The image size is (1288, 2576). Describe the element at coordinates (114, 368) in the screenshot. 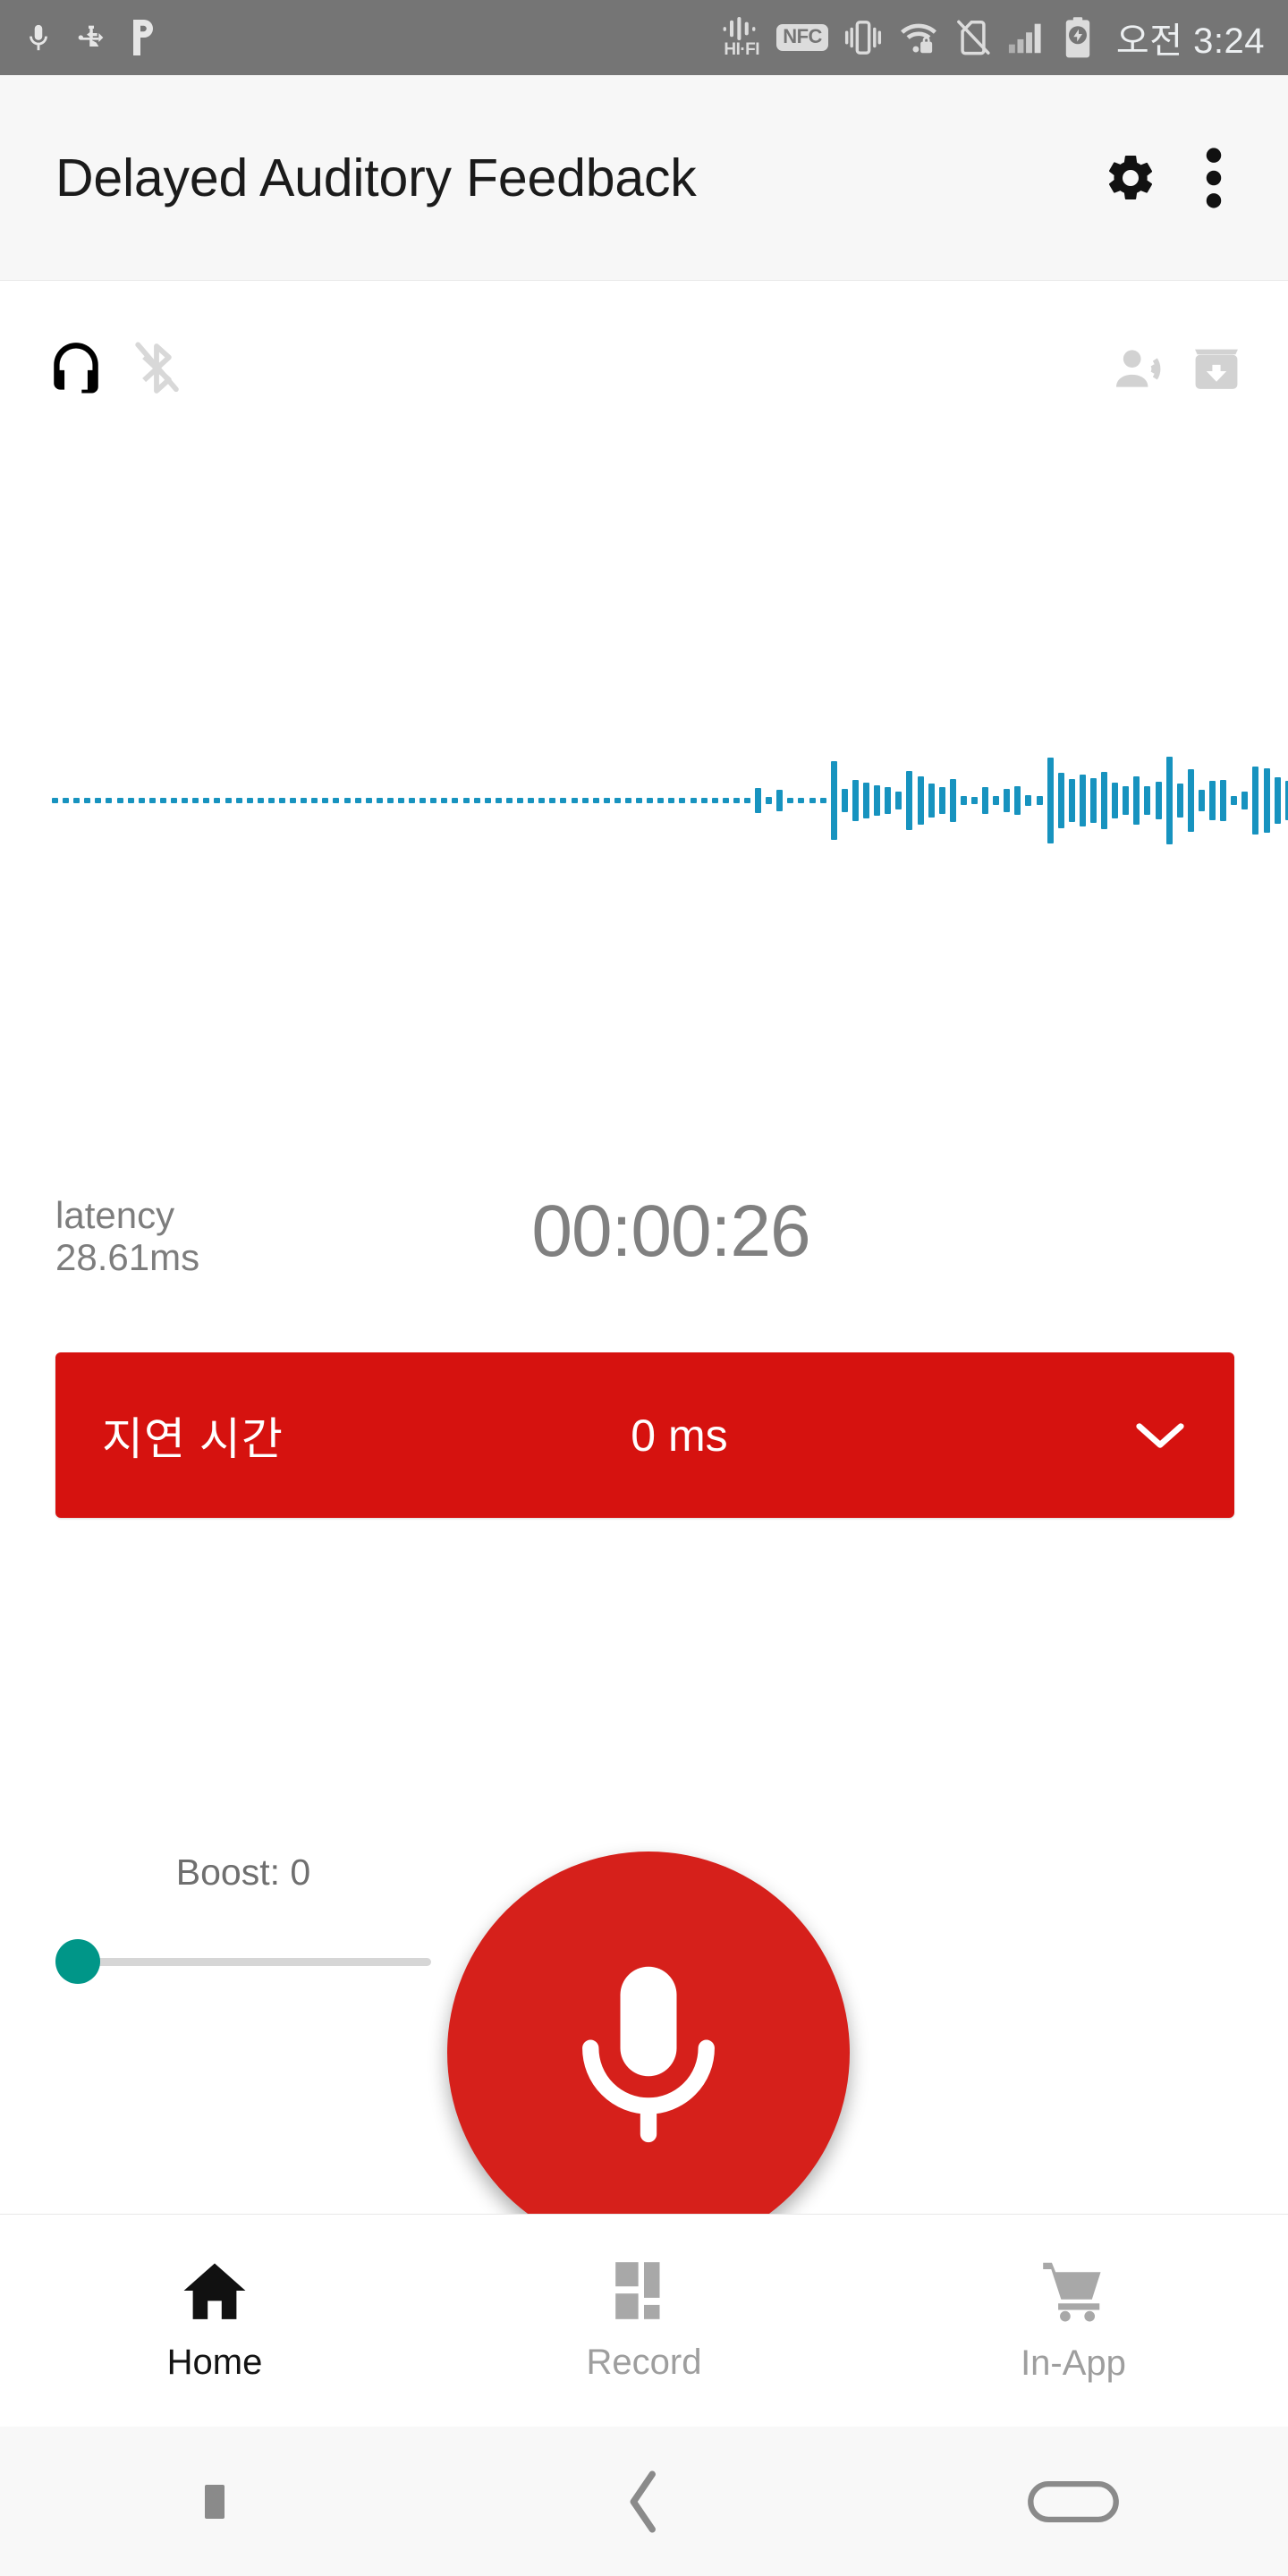

I see `device-status-left` at that location.